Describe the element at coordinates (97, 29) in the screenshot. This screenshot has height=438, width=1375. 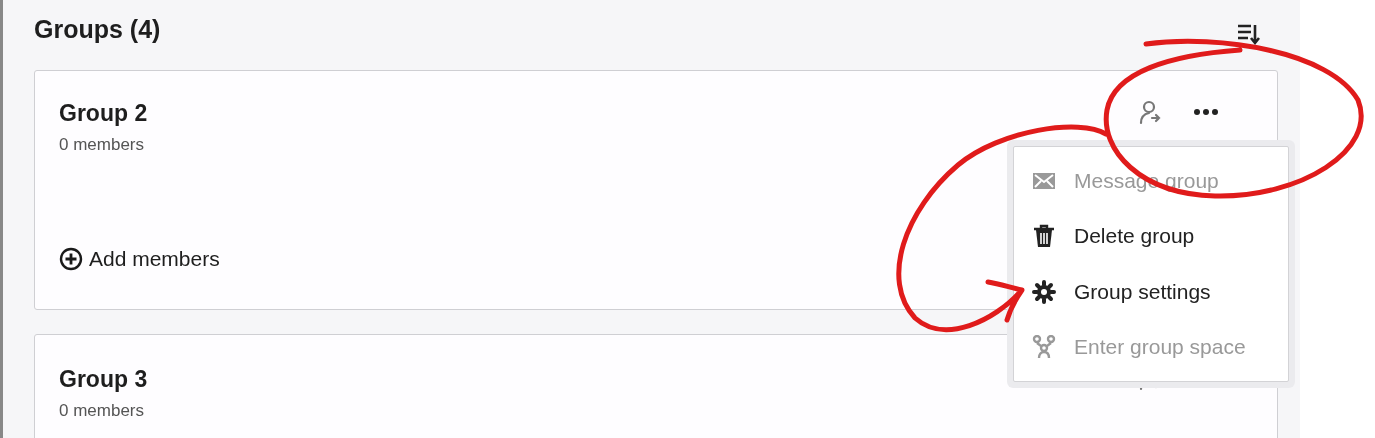
I see `page-title: Groups (4)` at that location.